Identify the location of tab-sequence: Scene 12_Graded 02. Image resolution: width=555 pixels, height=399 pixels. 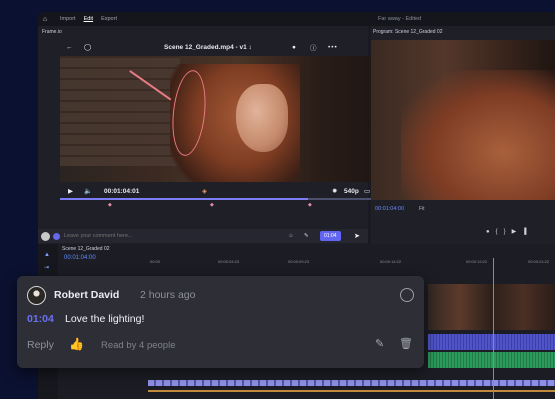
(86, 249).